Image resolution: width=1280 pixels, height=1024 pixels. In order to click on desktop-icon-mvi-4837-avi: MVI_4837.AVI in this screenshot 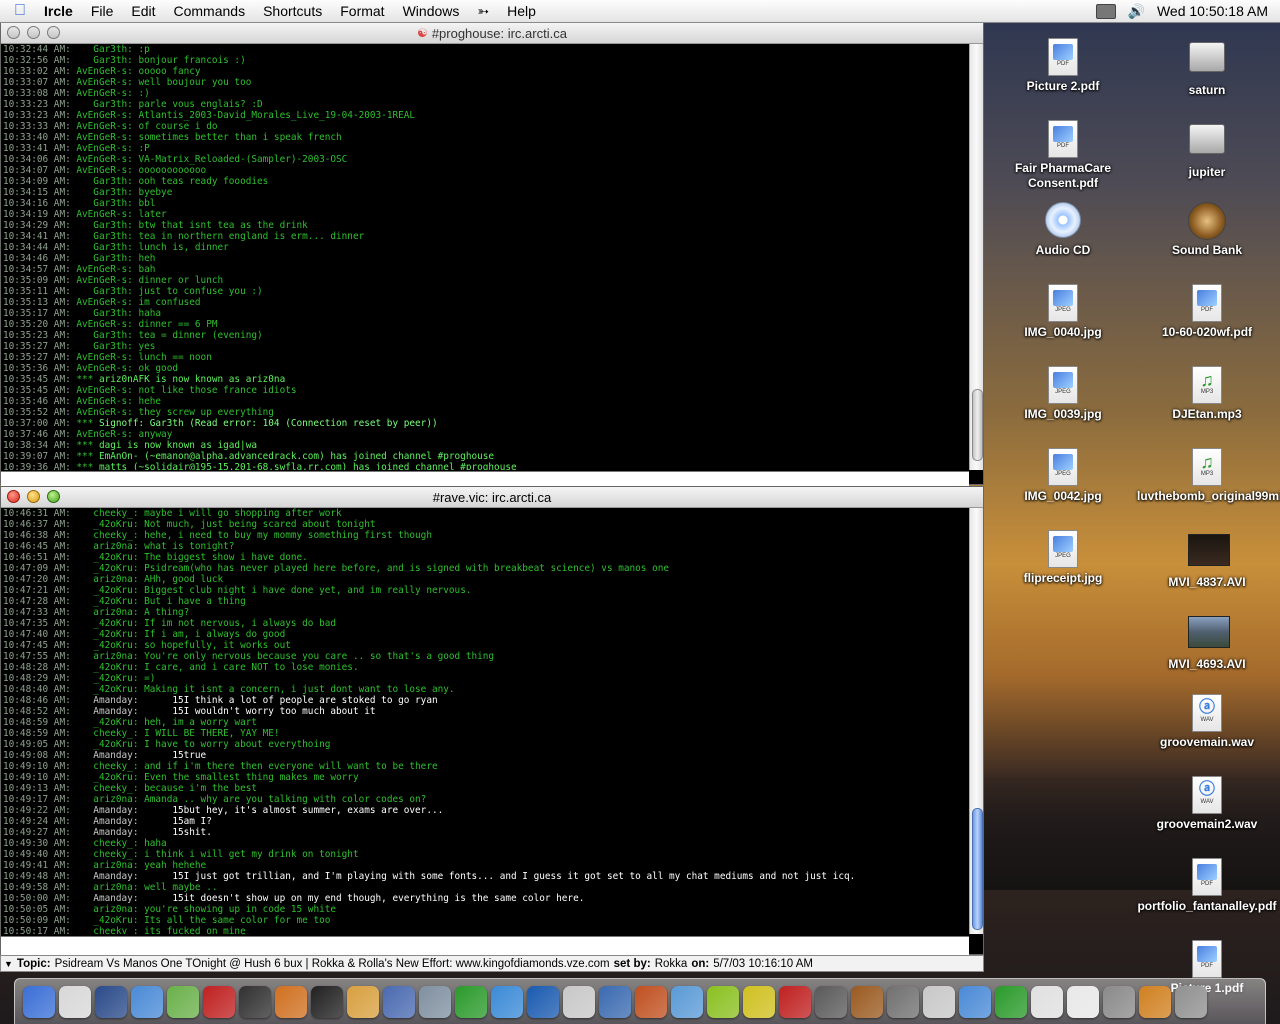, I will do `click(1207, 560)`.